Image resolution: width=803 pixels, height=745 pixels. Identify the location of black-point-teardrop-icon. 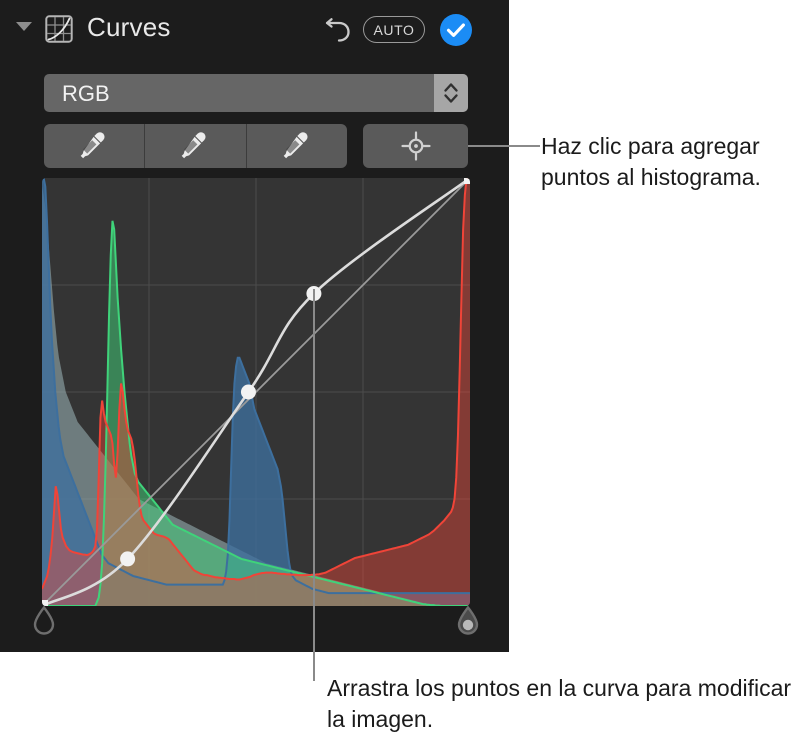
(44, 620).